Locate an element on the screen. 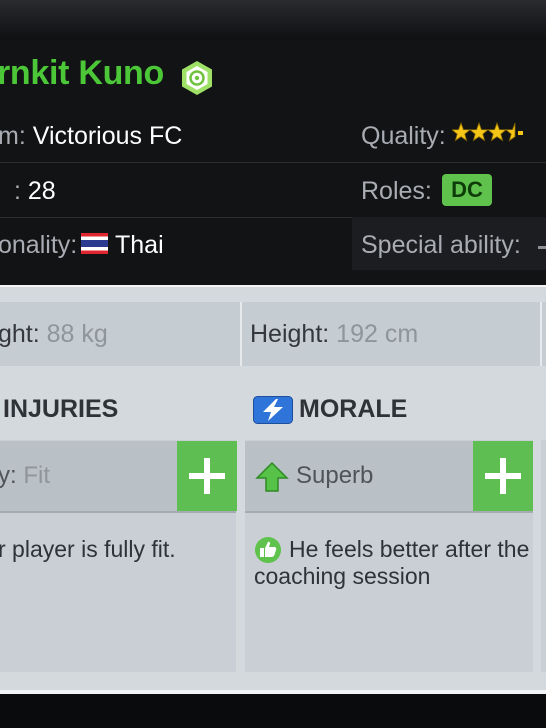  lightning-icon is located at coordinates (273, 410).